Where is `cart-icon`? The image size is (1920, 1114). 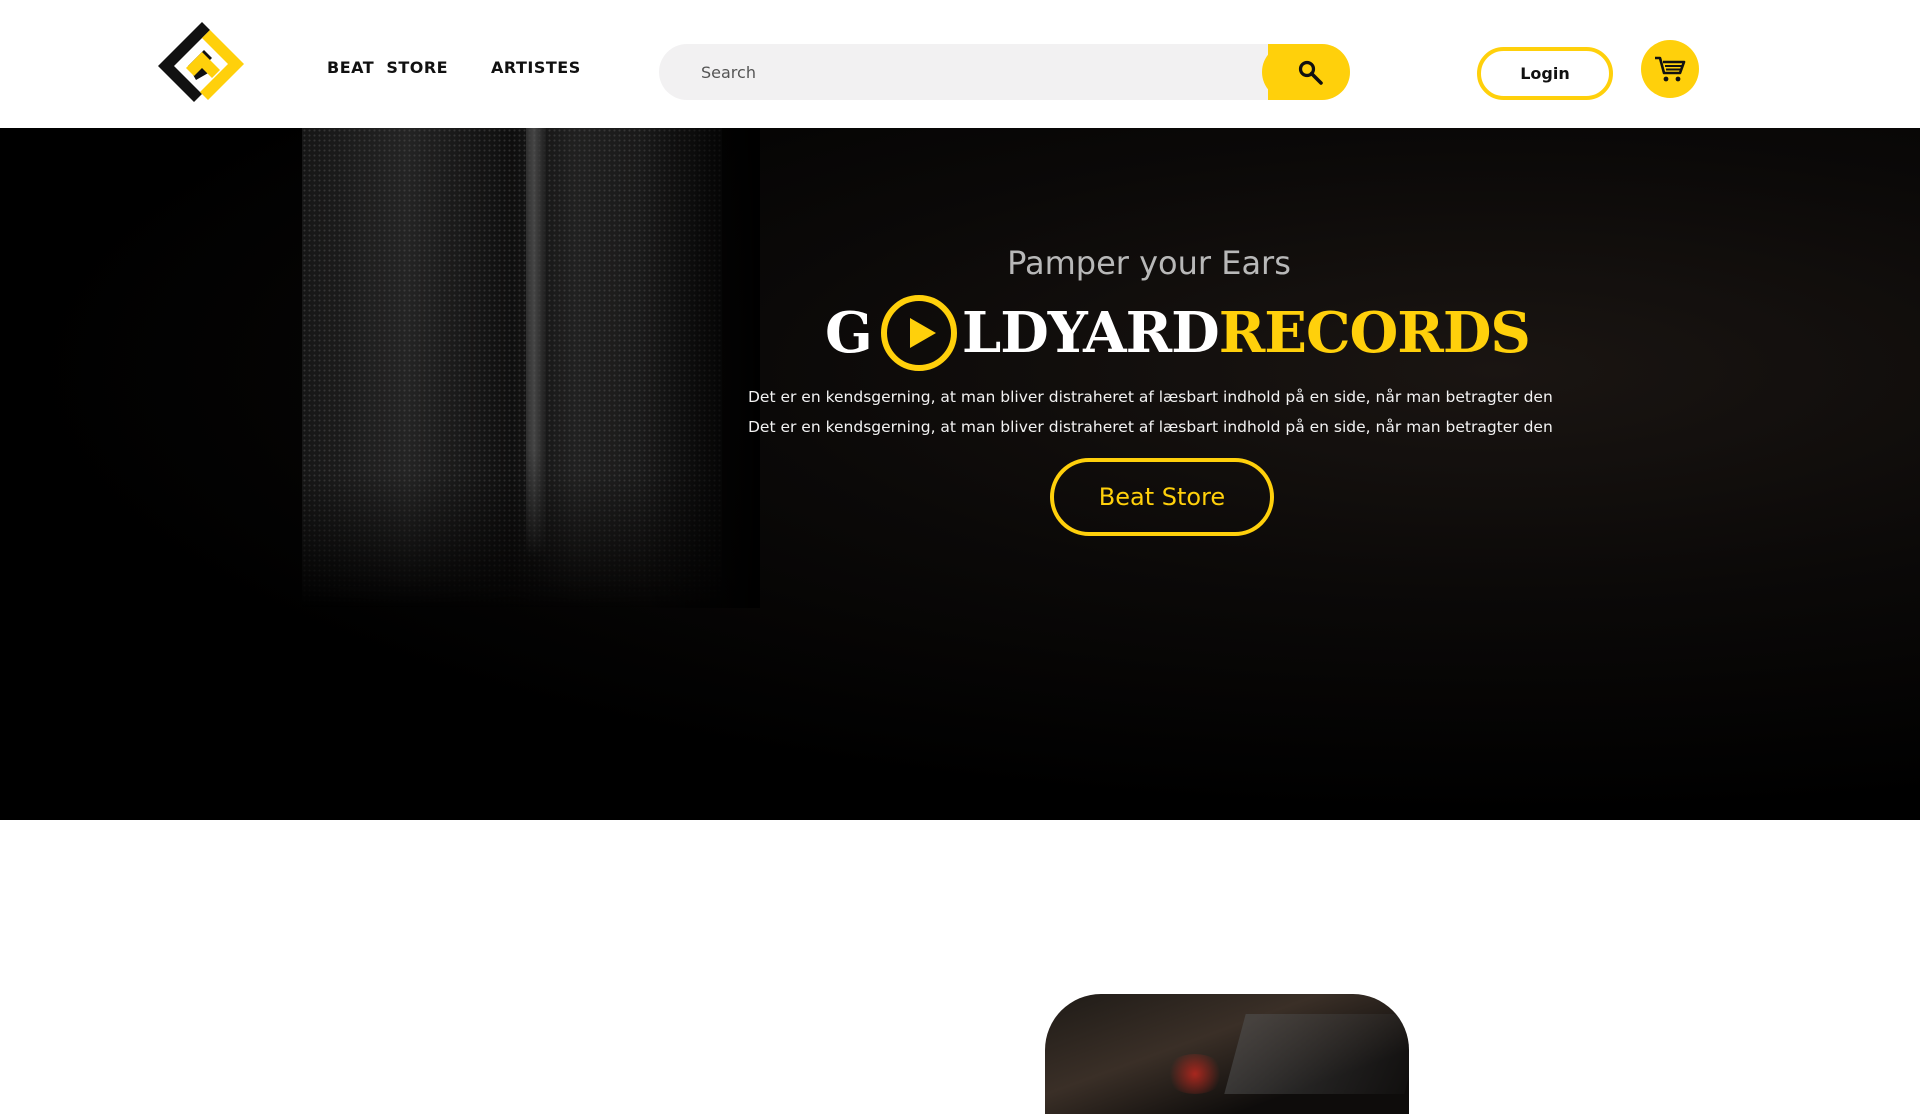 cart-icon is located at coordinates (1670, 69).